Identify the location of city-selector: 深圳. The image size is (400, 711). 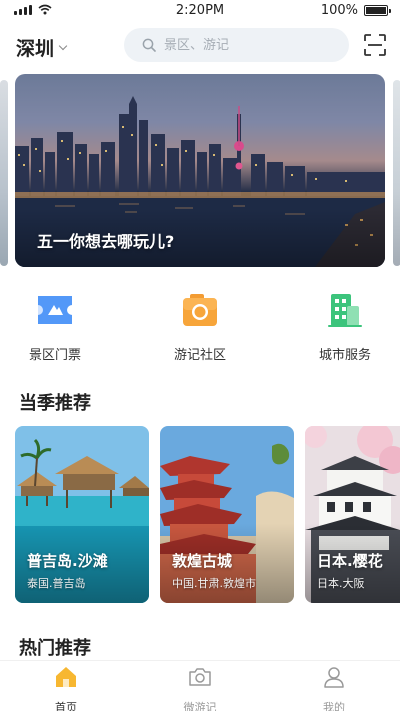
(42, 47).